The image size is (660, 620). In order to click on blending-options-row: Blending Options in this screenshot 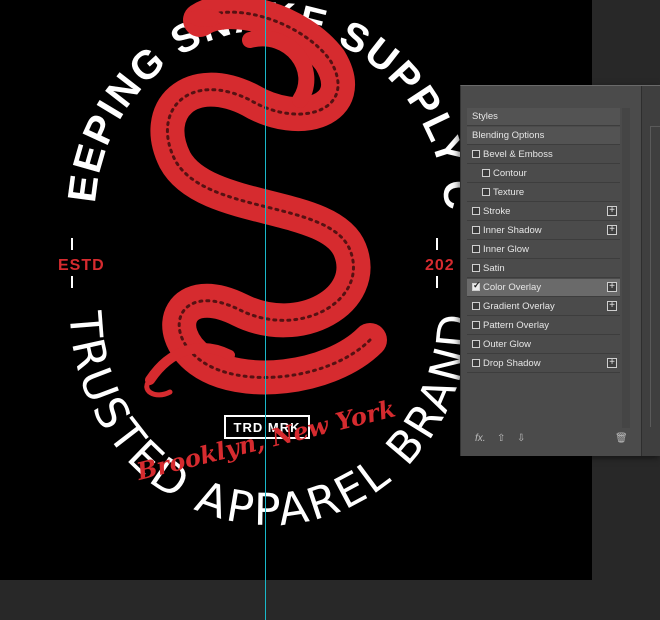, I will do `click(543, 136)`.